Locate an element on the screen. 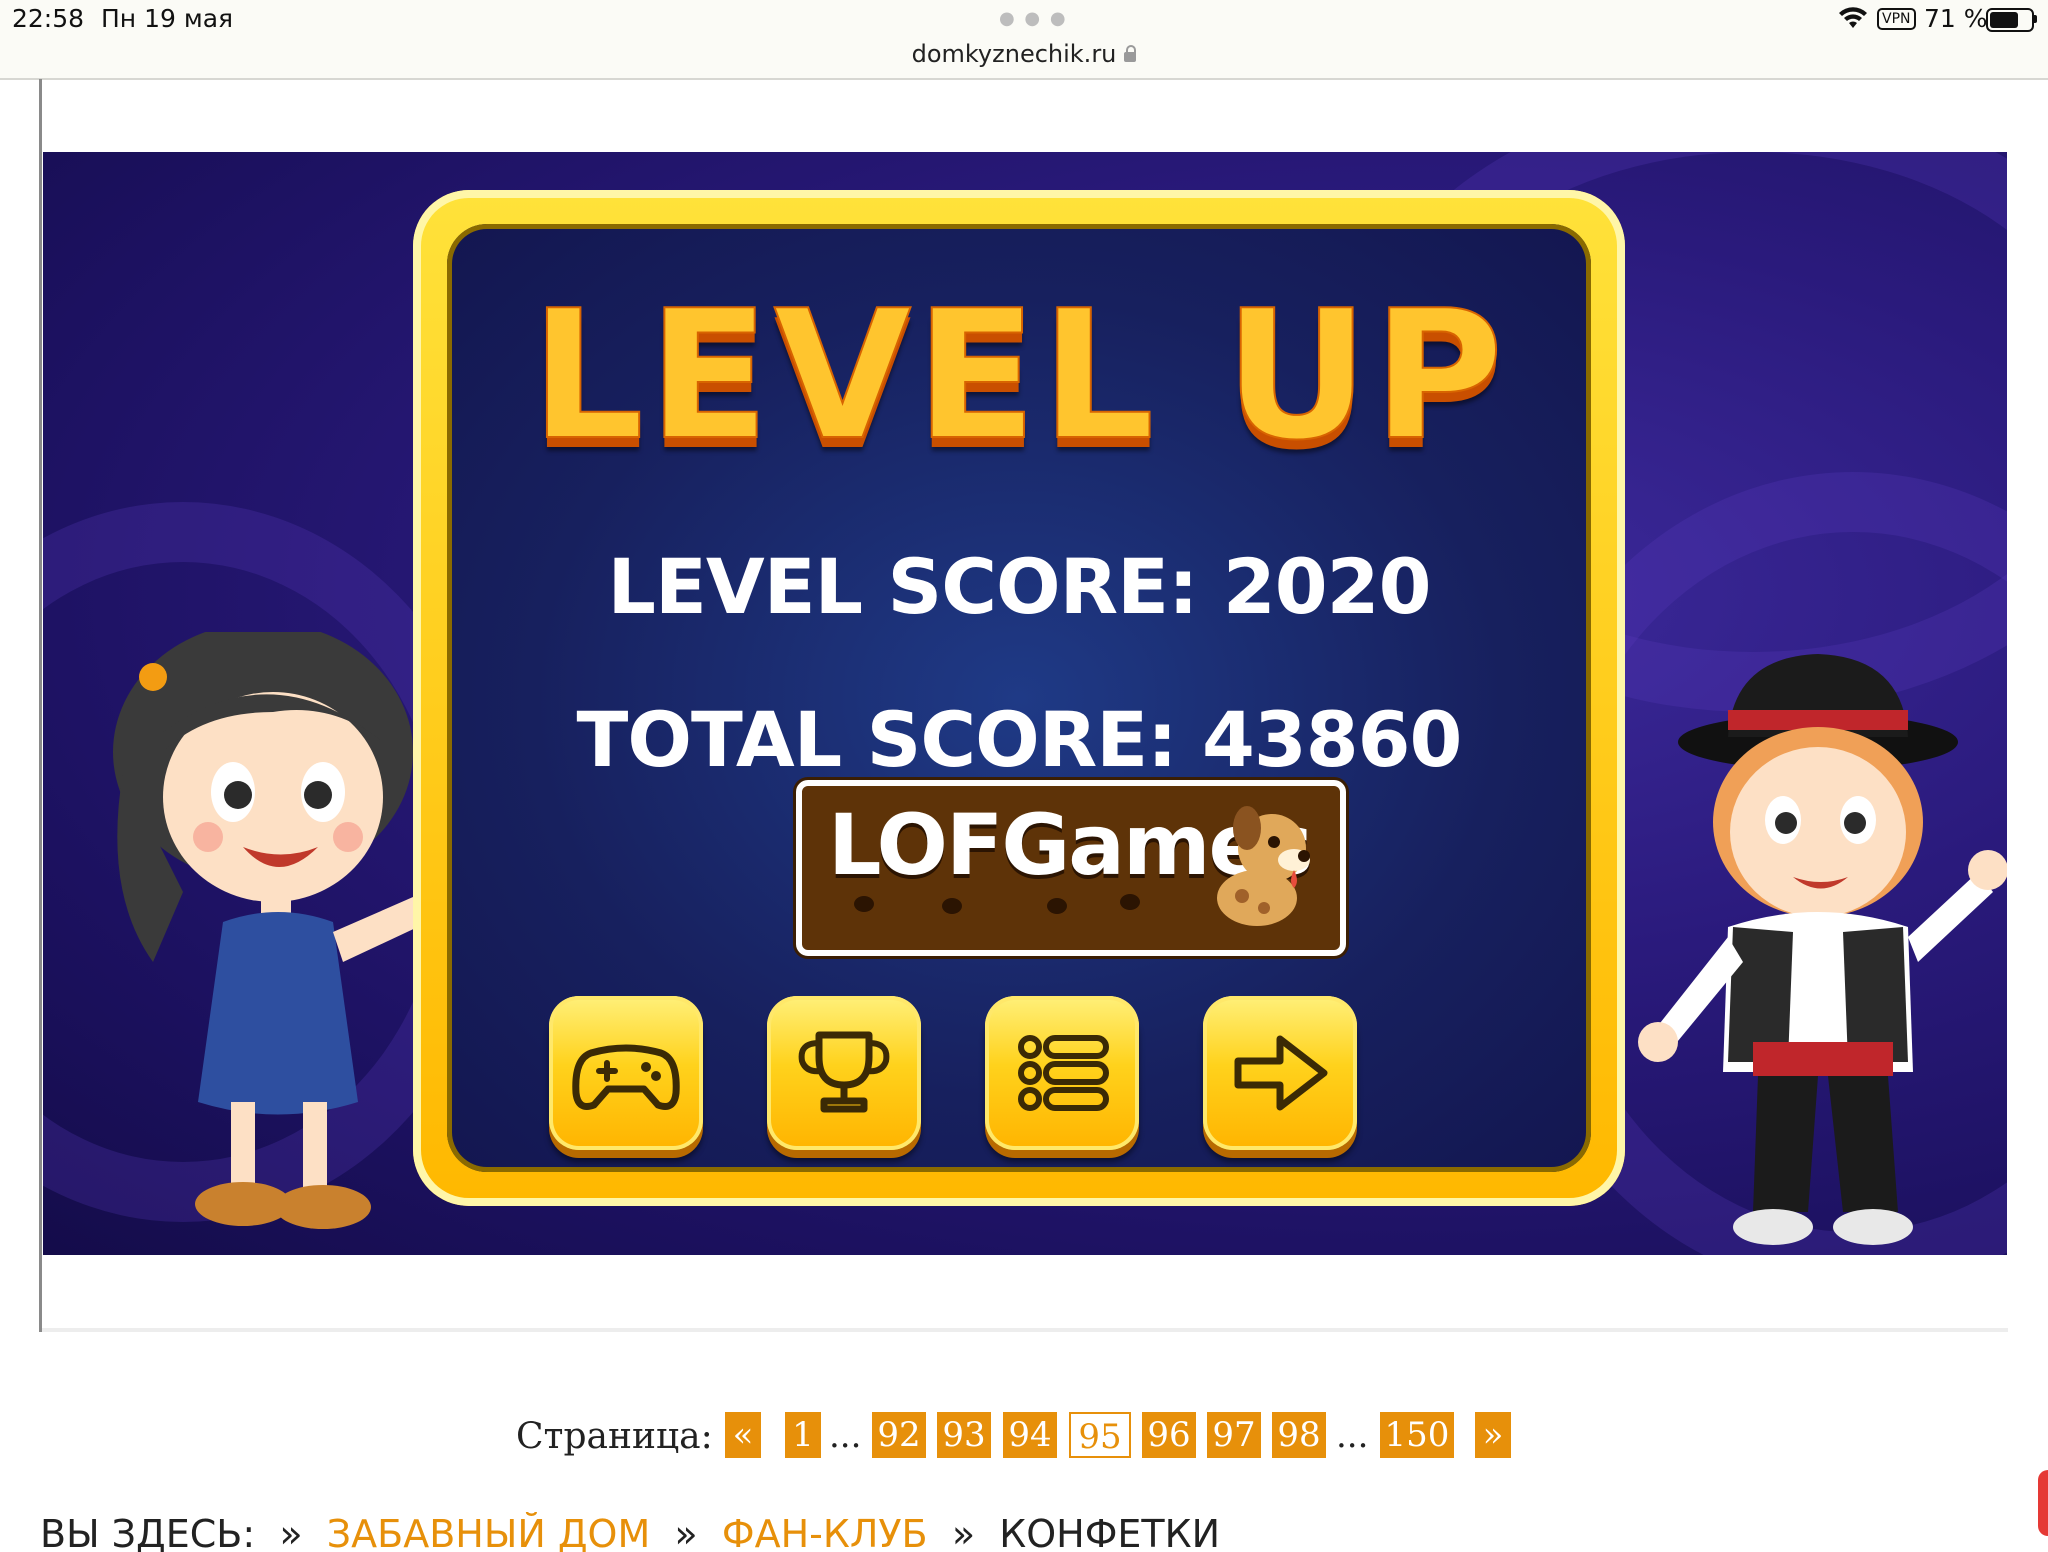  pagination-page: 98 is located at coordinates (1299, 1435).